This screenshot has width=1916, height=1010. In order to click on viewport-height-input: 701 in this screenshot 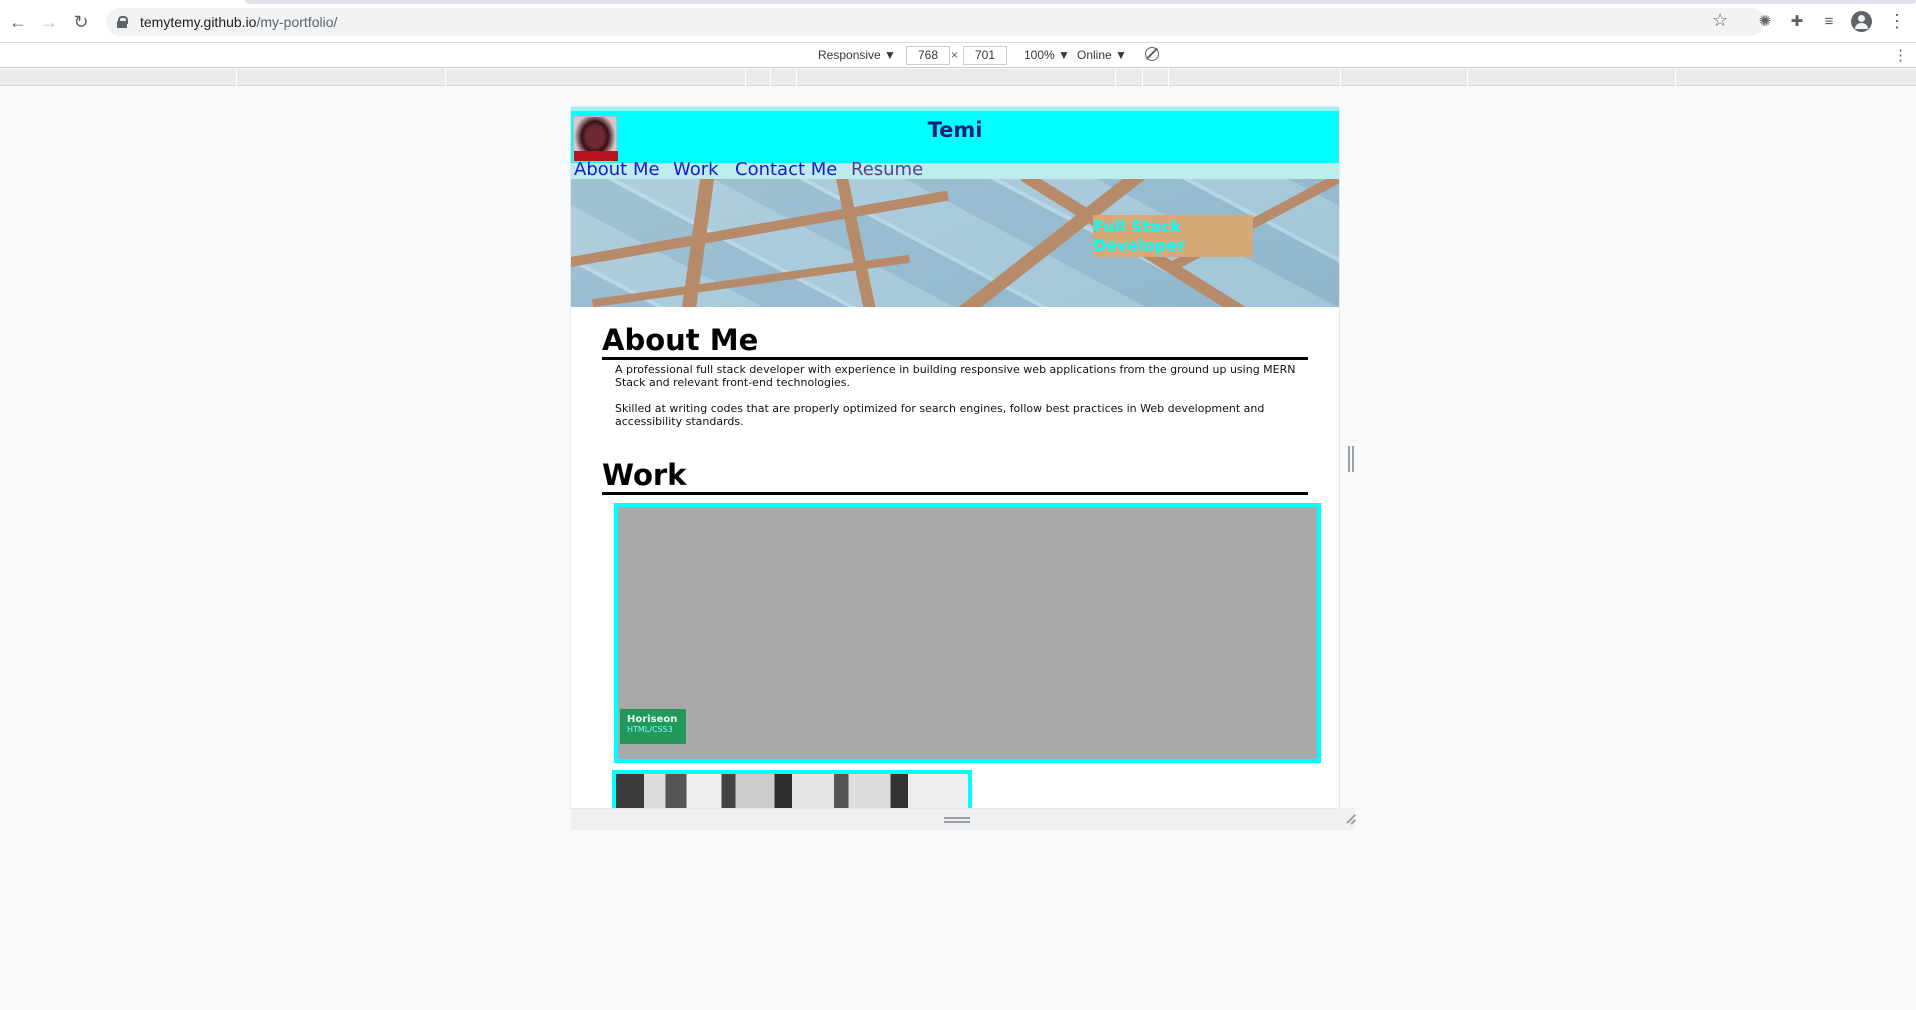, I will do `click(985, 55)`.